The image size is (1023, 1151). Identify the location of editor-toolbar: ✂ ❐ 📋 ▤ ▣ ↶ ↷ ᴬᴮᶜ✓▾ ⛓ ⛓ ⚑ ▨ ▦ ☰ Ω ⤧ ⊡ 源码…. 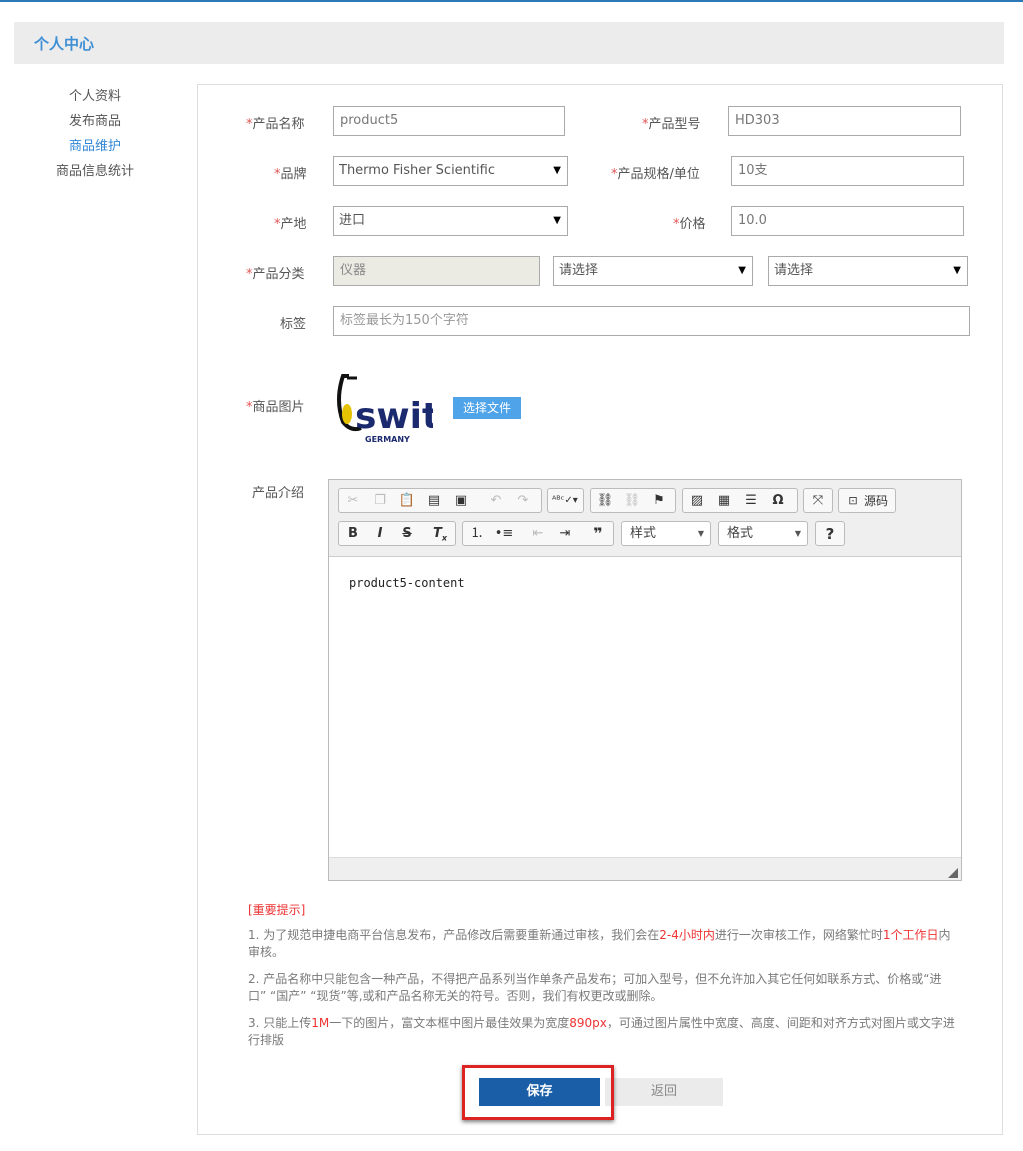
(645, 518).